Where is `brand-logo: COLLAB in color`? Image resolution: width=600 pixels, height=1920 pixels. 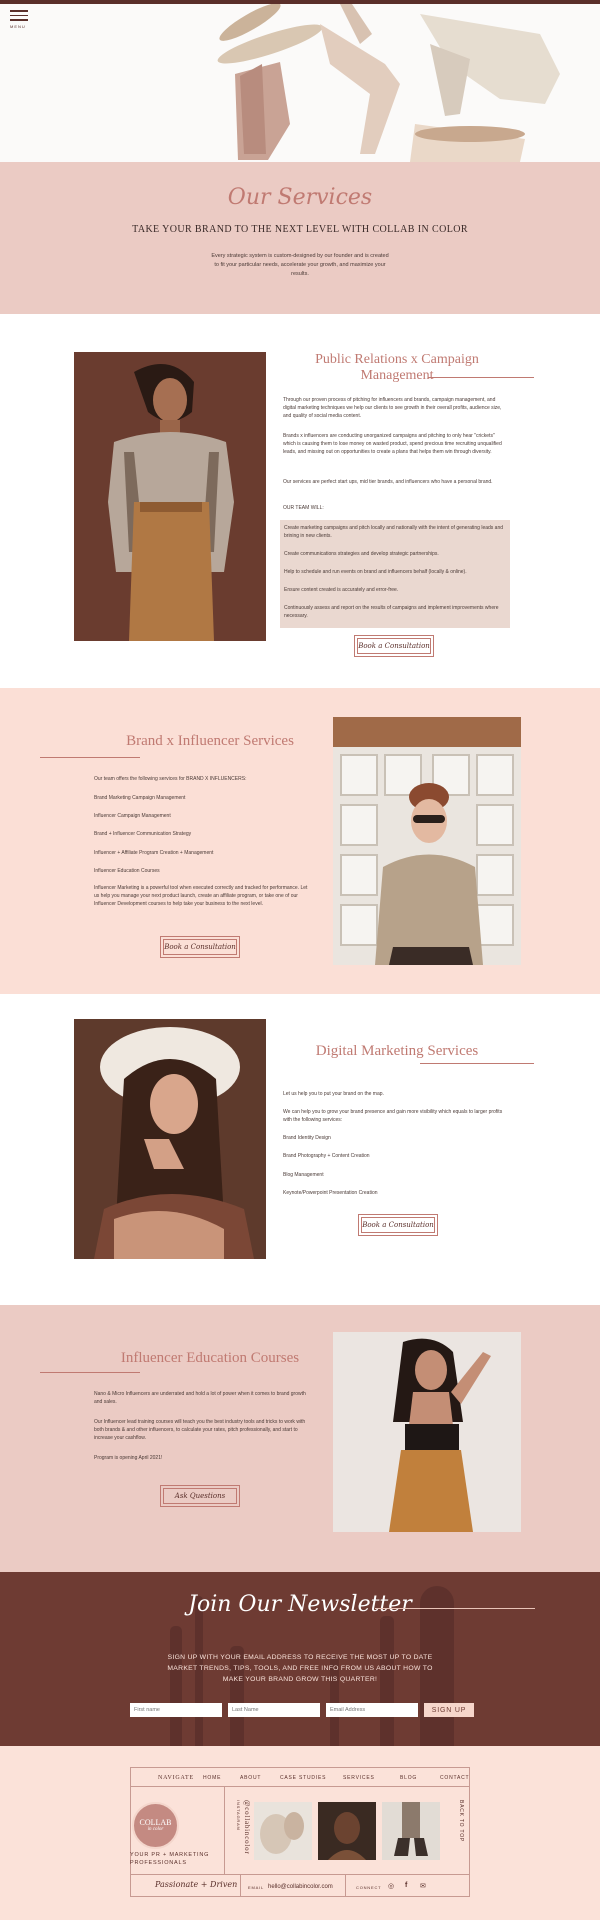
brand-logo: COLLAB in color is located at coordinates (155, 1825).